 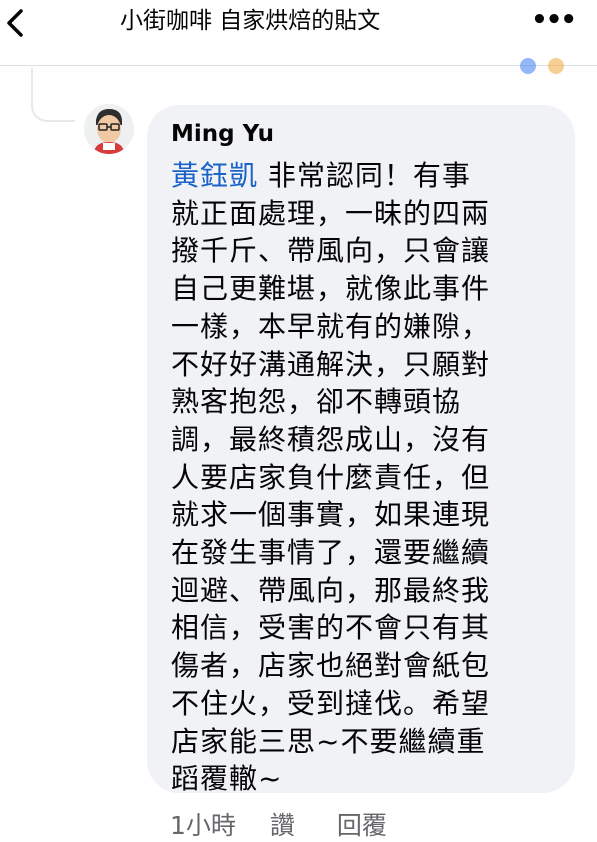 I want to click on comment-line: 迴避、帶風向，那最終我, so click(x=331, y=590).